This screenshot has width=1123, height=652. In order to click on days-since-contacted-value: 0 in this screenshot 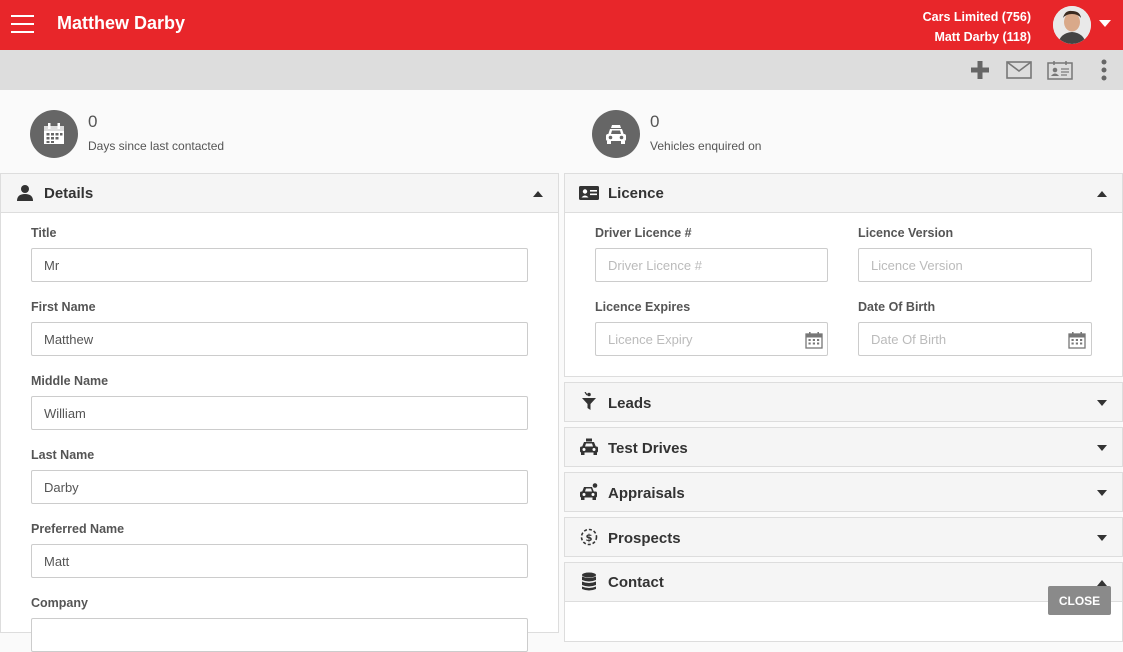, I will do `click(93, 121)`.